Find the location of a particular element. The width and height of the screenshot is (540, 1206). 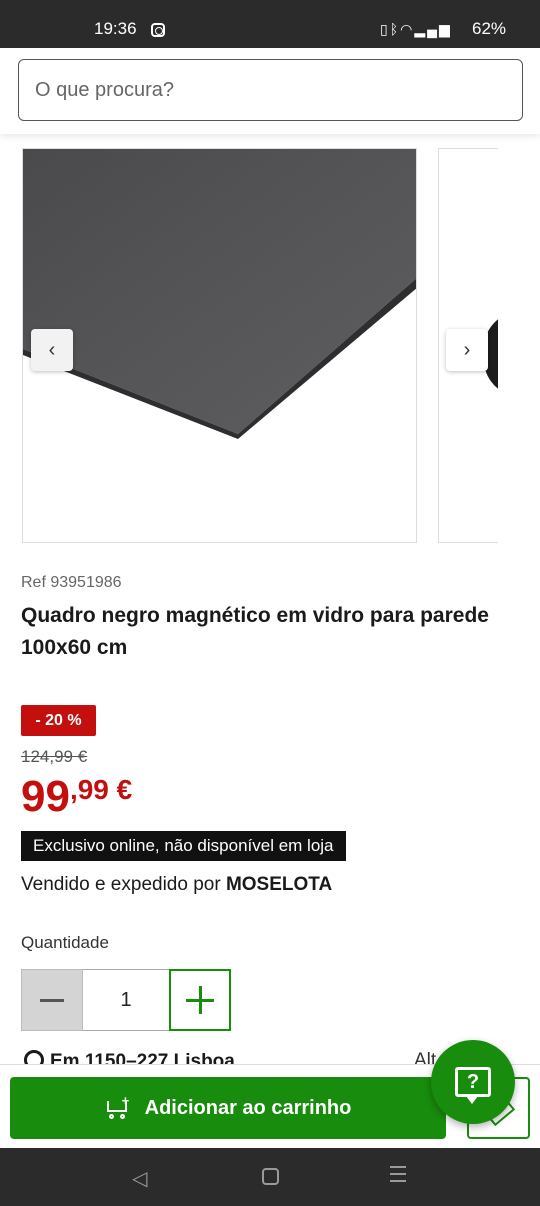

add-to-cart-label: Adicionar ao carrinho is located at coordinates (248, 1107).